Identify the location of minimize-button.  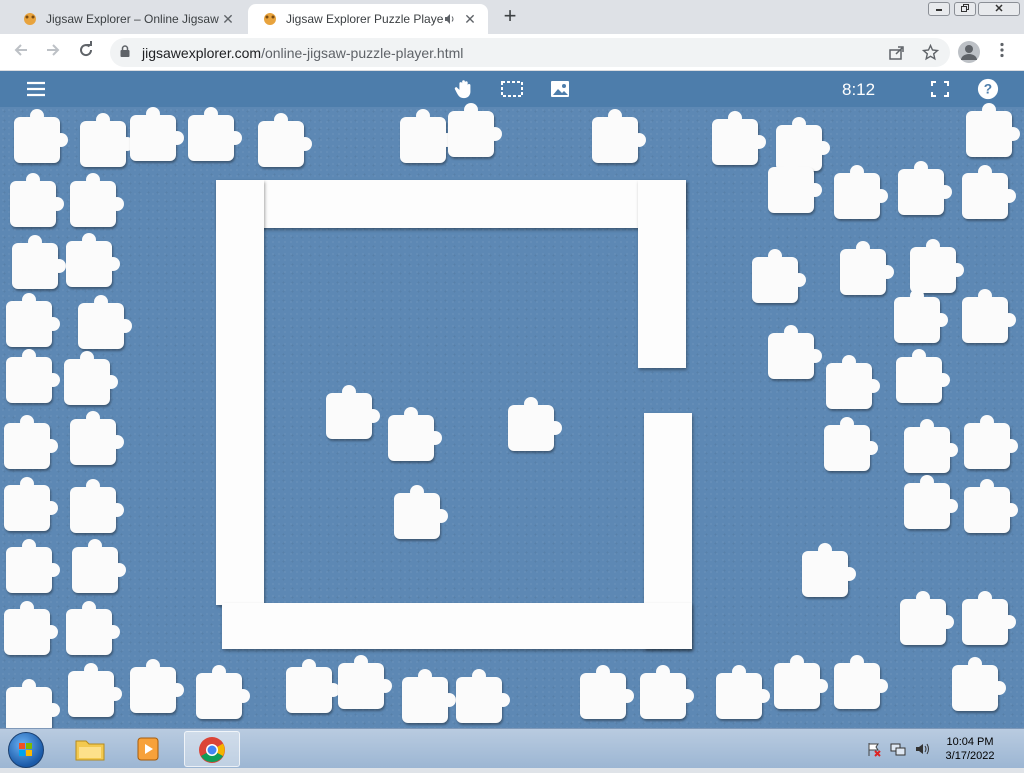
(939, 9).